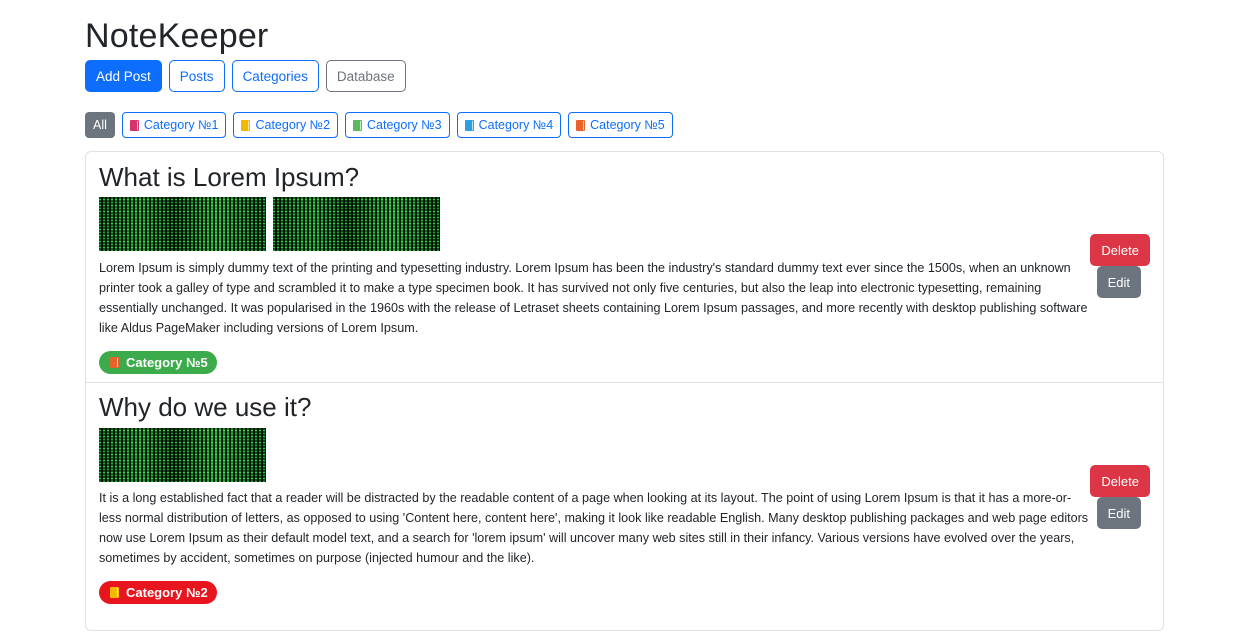 This screenshot has width=1235, height=632. What do you see at coordinates (516, 125) in the screenshot?
I see `filter-label: Category №4` at bounding box center [516, 125].